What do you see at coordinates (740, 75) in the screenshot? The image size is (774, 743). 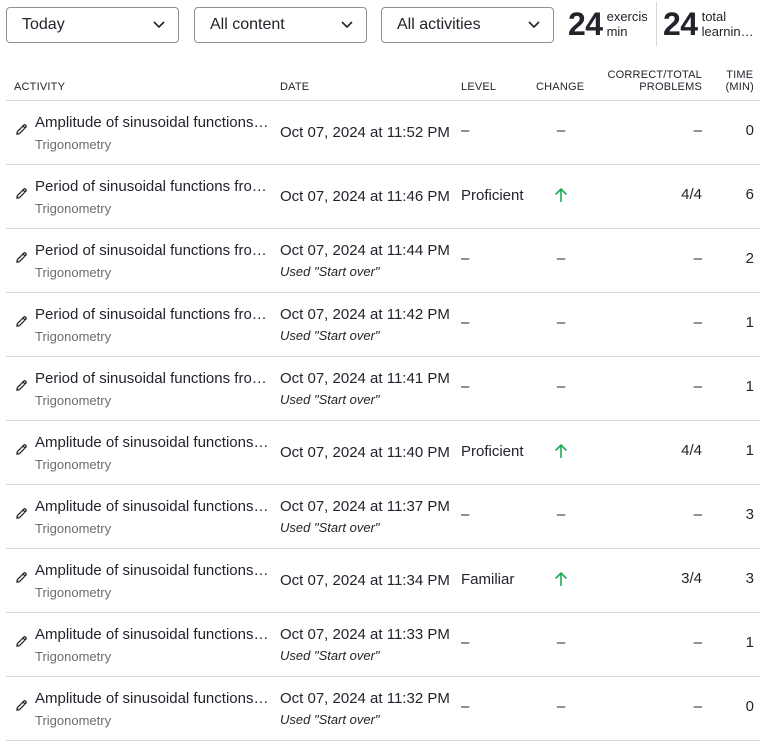 I see `header-time-line-1: Time` at bounding box center [740, 75].